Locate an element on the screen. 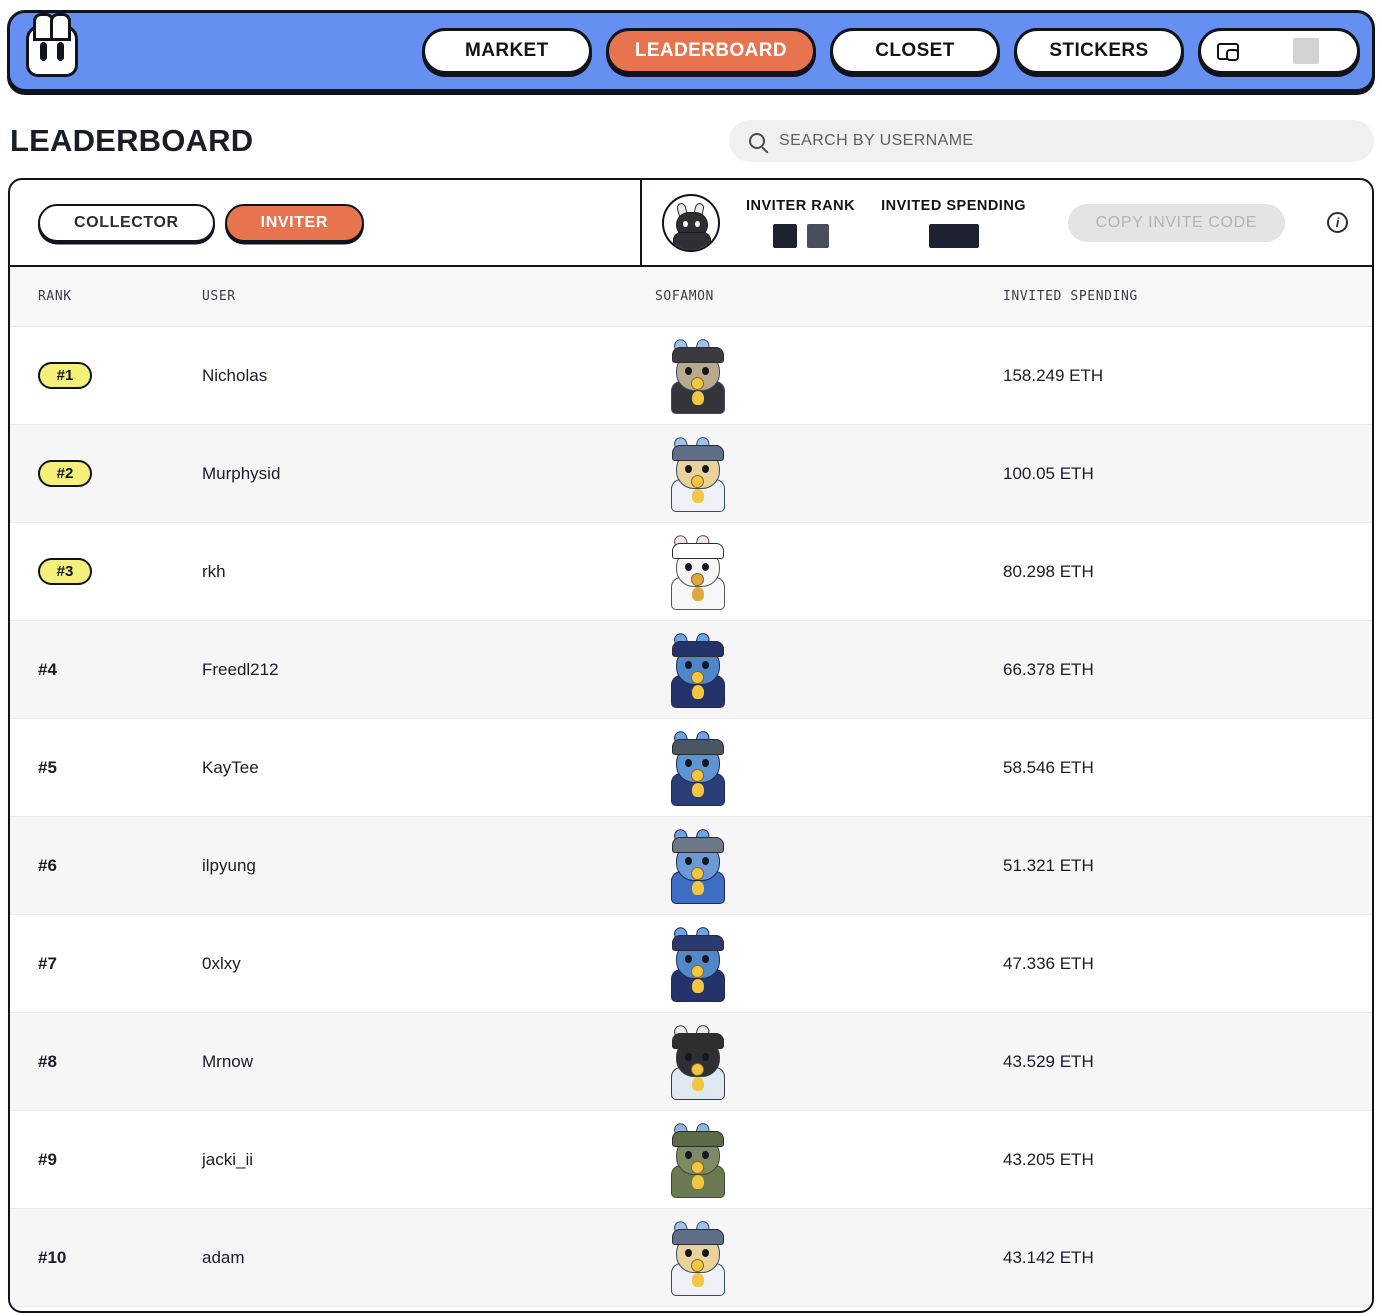  info-icon: i is located at coordinates (1337, 222).